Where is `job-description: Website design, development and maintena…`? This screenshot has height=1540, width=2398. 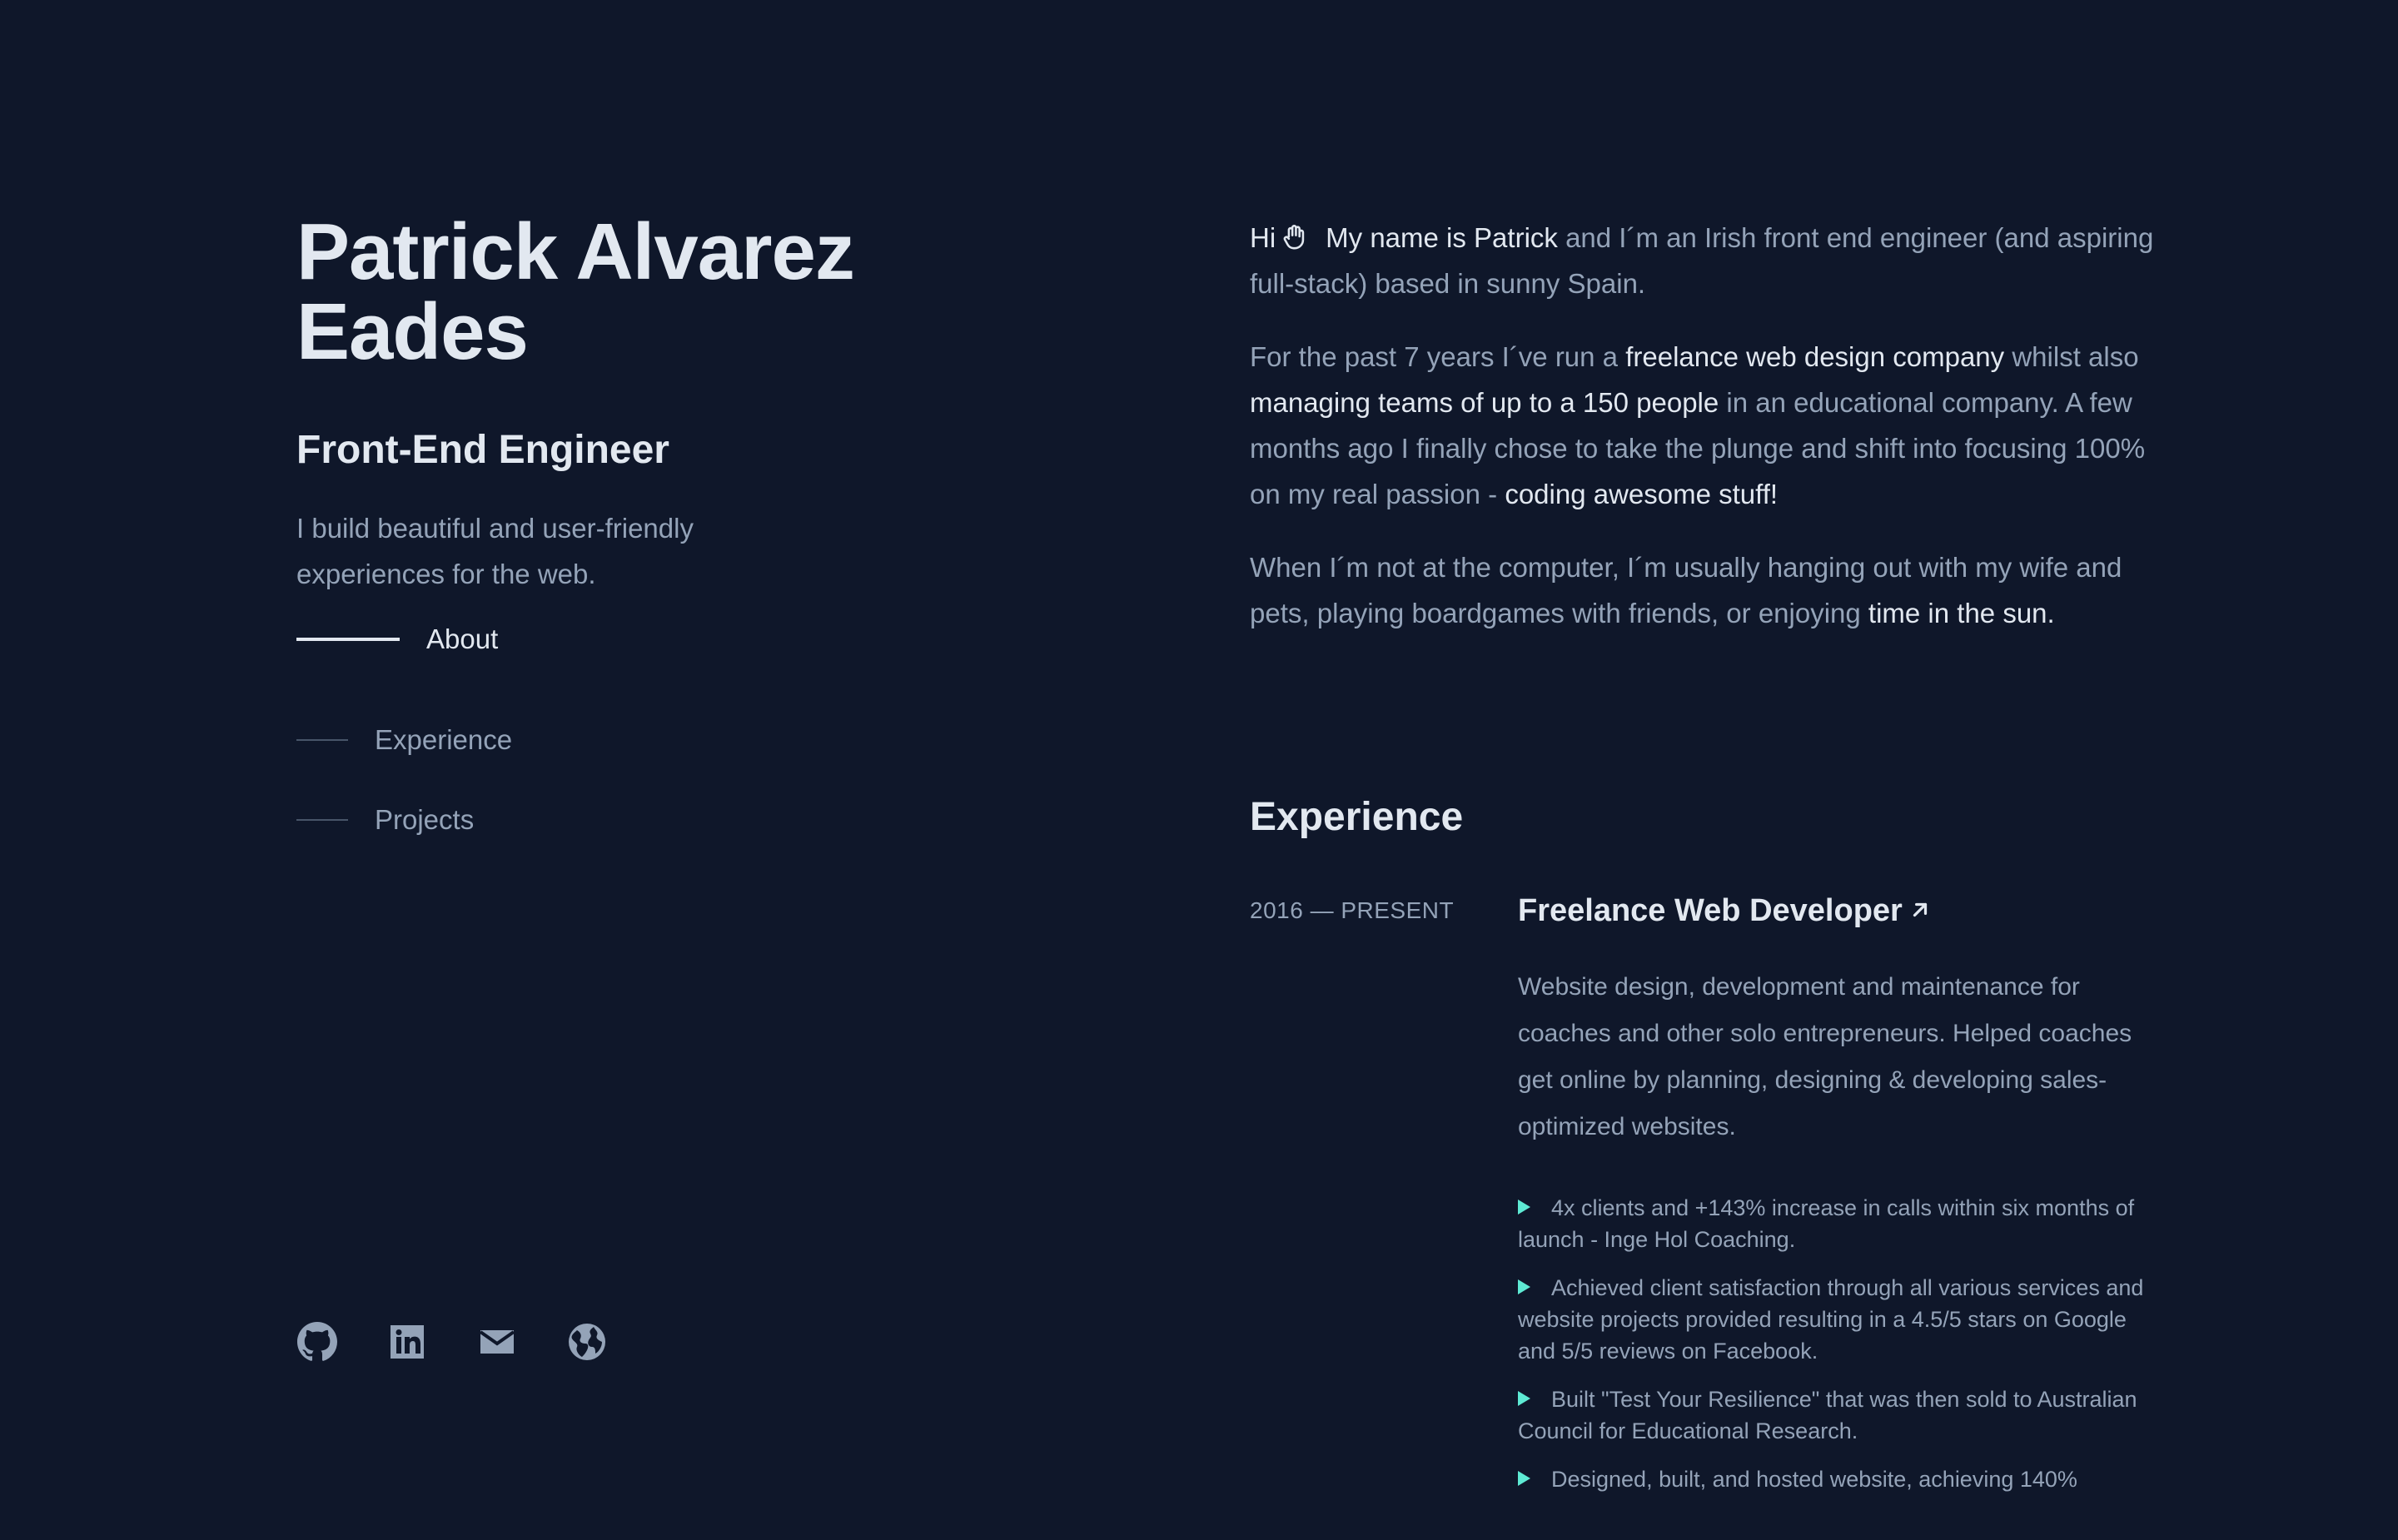 job-description: Website design, development and maintena… is located at coordinates (1825, 1056).